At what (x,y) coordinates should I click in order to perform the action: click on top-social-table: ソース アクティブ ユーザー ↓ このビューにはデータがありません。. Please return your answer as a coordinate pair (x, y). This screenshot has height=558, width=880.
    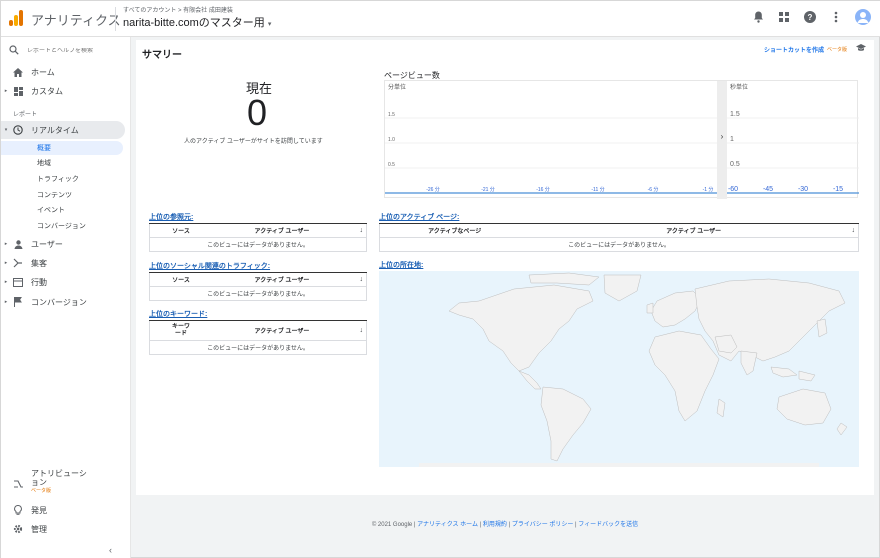
    Looking at the image, I should click on (258, 287).